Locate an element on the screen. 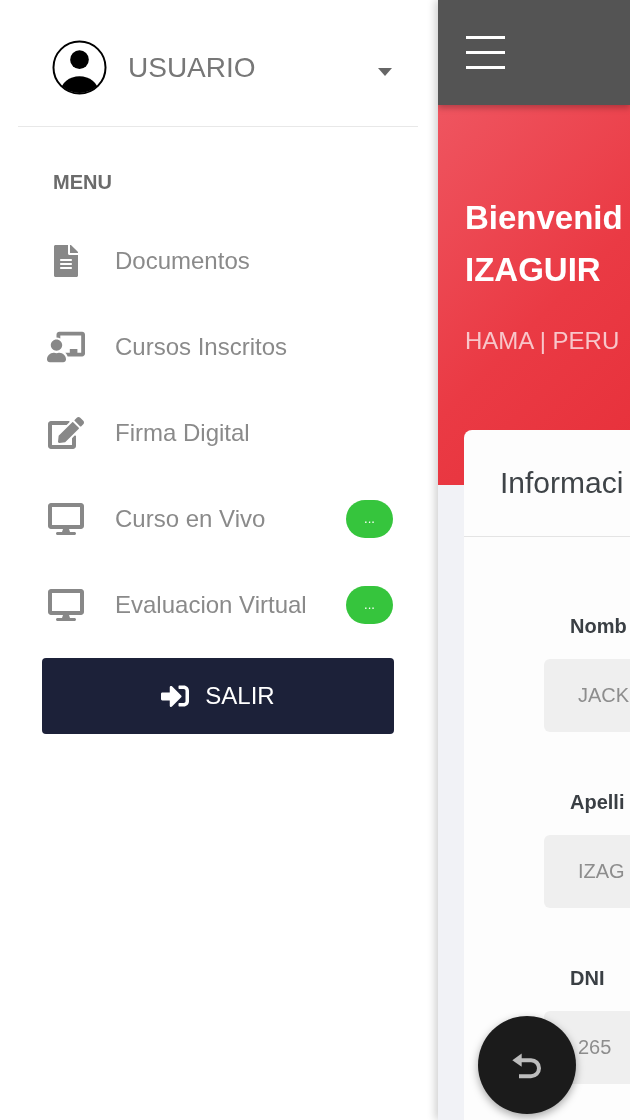  menu-item: Curso en Vivo is located at coordinates (196, 519).